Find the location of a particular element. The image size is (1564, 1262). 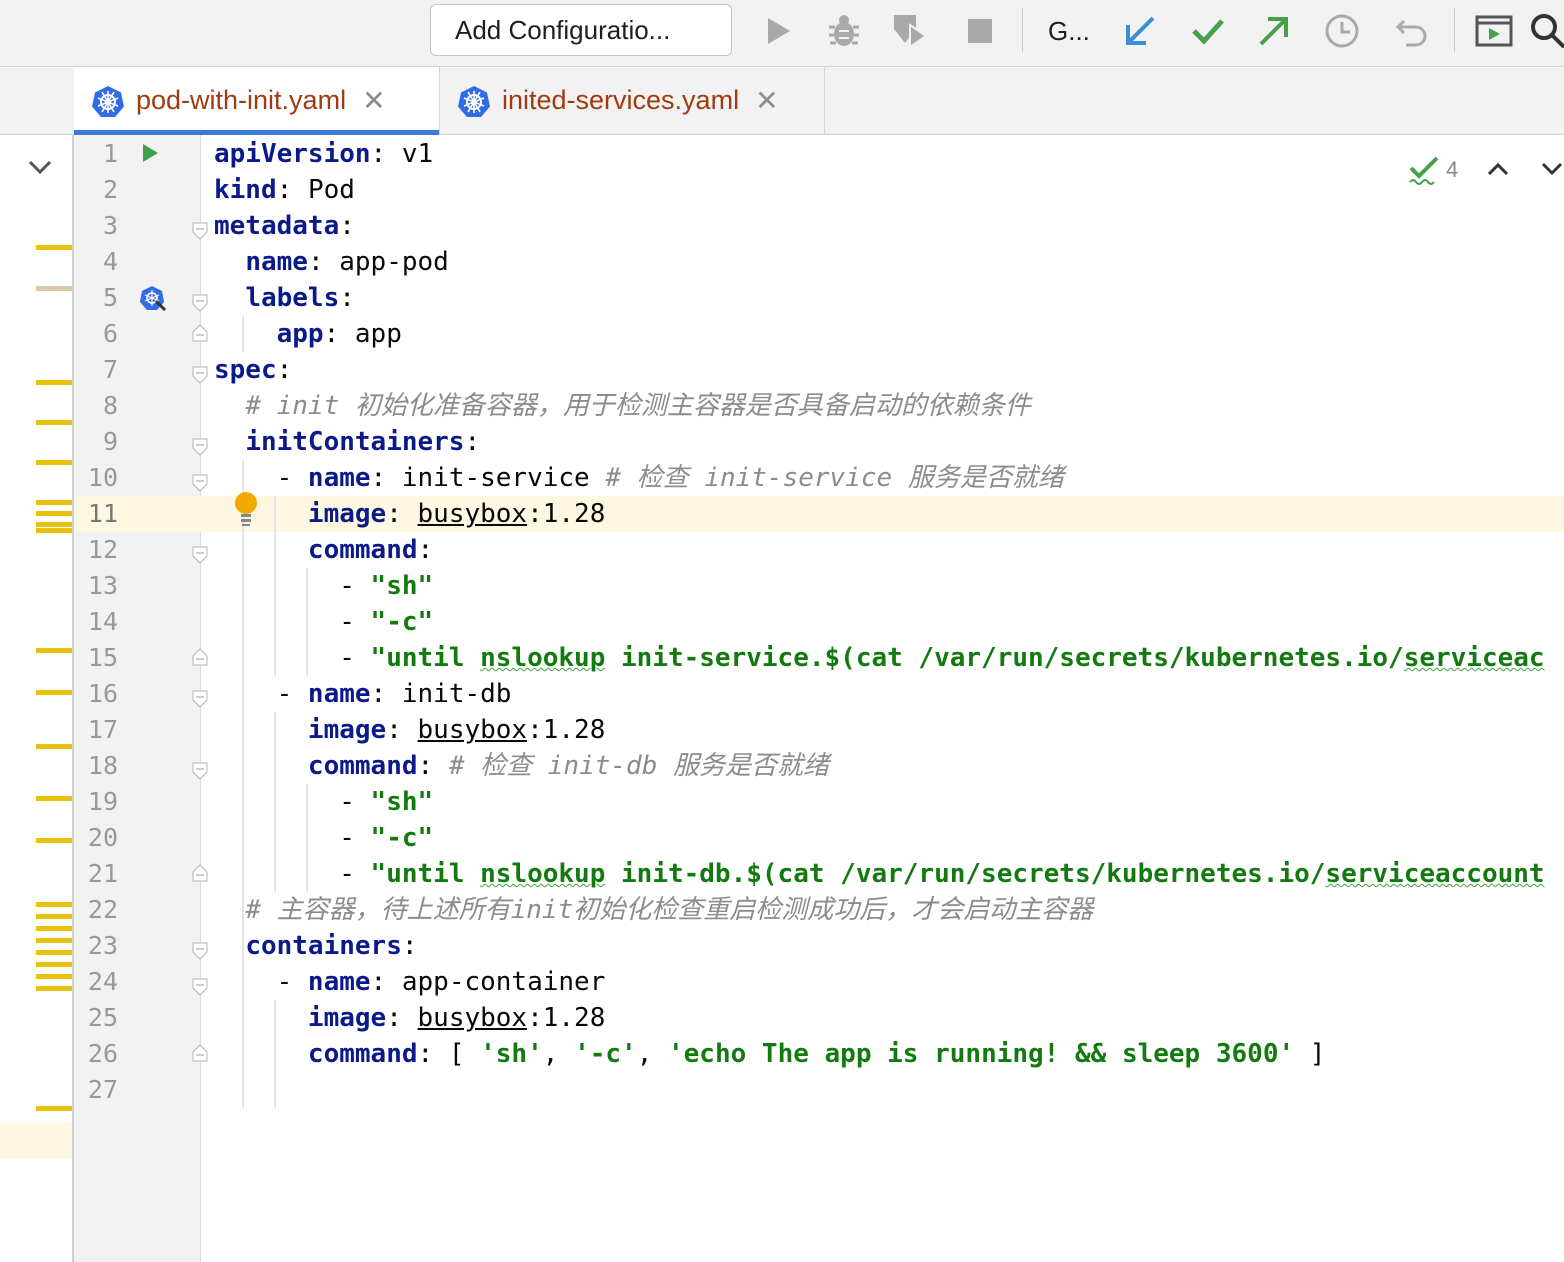

tab-pod-with-init: pod-with-init.yaml ✕ is located at coordinates (257, 101).